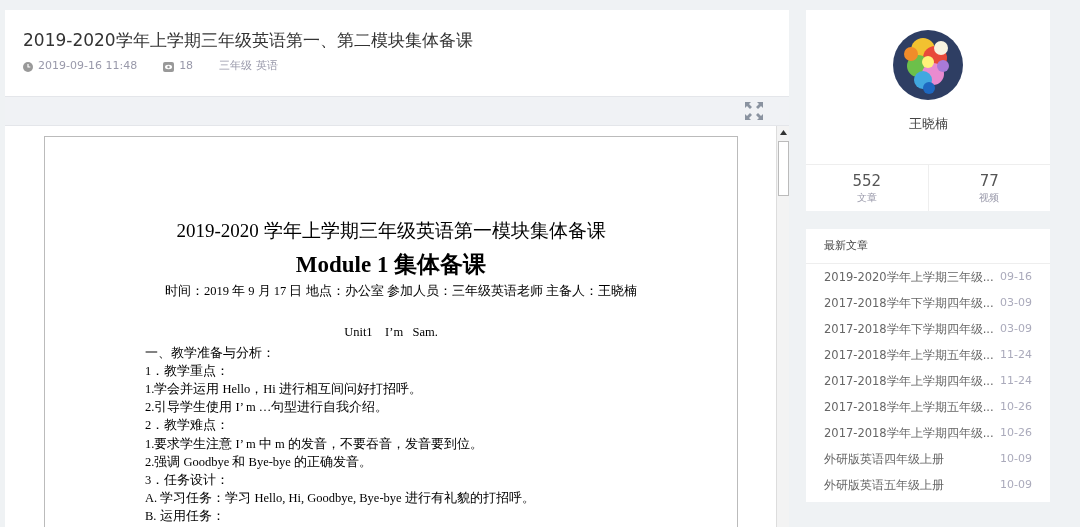 This screenshot has height=527, width=1080. What do you see at coordinates (391, 264) in the screenshot?
I see `document-heading: Module 1 集体备课` at bounding box center [391, 264].